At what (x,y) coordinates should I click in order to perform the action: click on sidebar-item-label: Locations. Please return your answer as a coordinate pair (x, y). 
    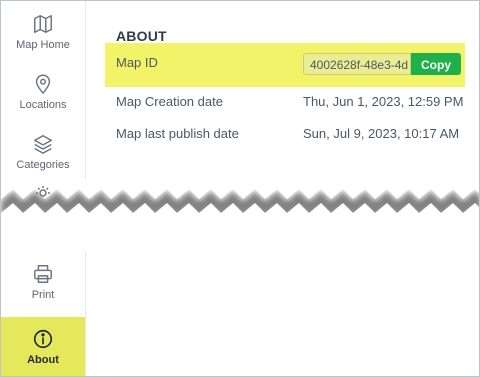
    Looking at the image, I should click on (43, 105).